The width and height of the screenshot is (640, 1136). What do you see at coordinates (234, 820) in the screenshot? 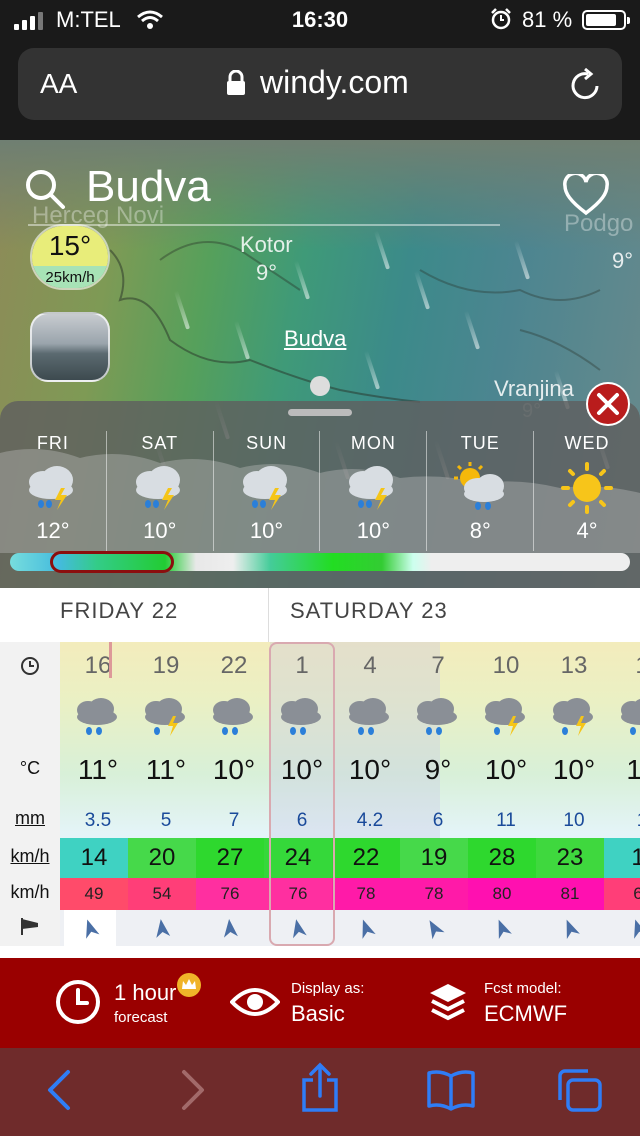
I see `hour-precipitation: 7` at bounding box center [234, 820].